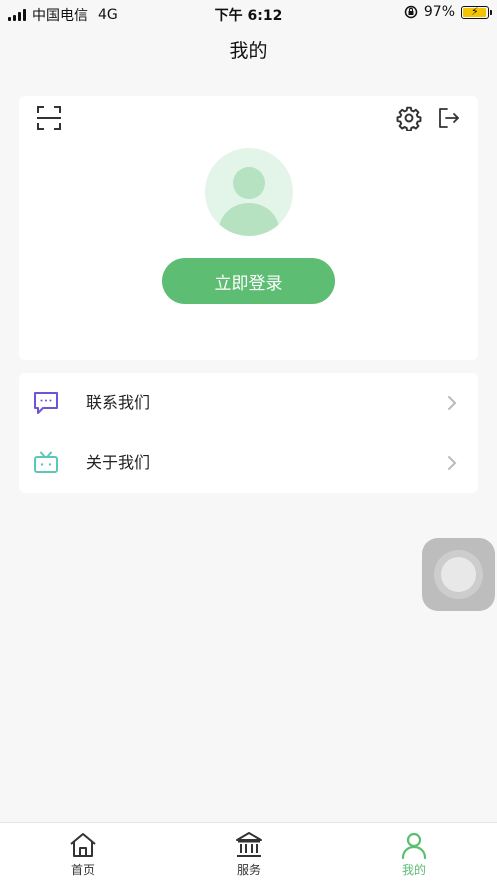 The width and height of the screenshot is (497, 883). I want to click on settings-button, so click(409, 118).